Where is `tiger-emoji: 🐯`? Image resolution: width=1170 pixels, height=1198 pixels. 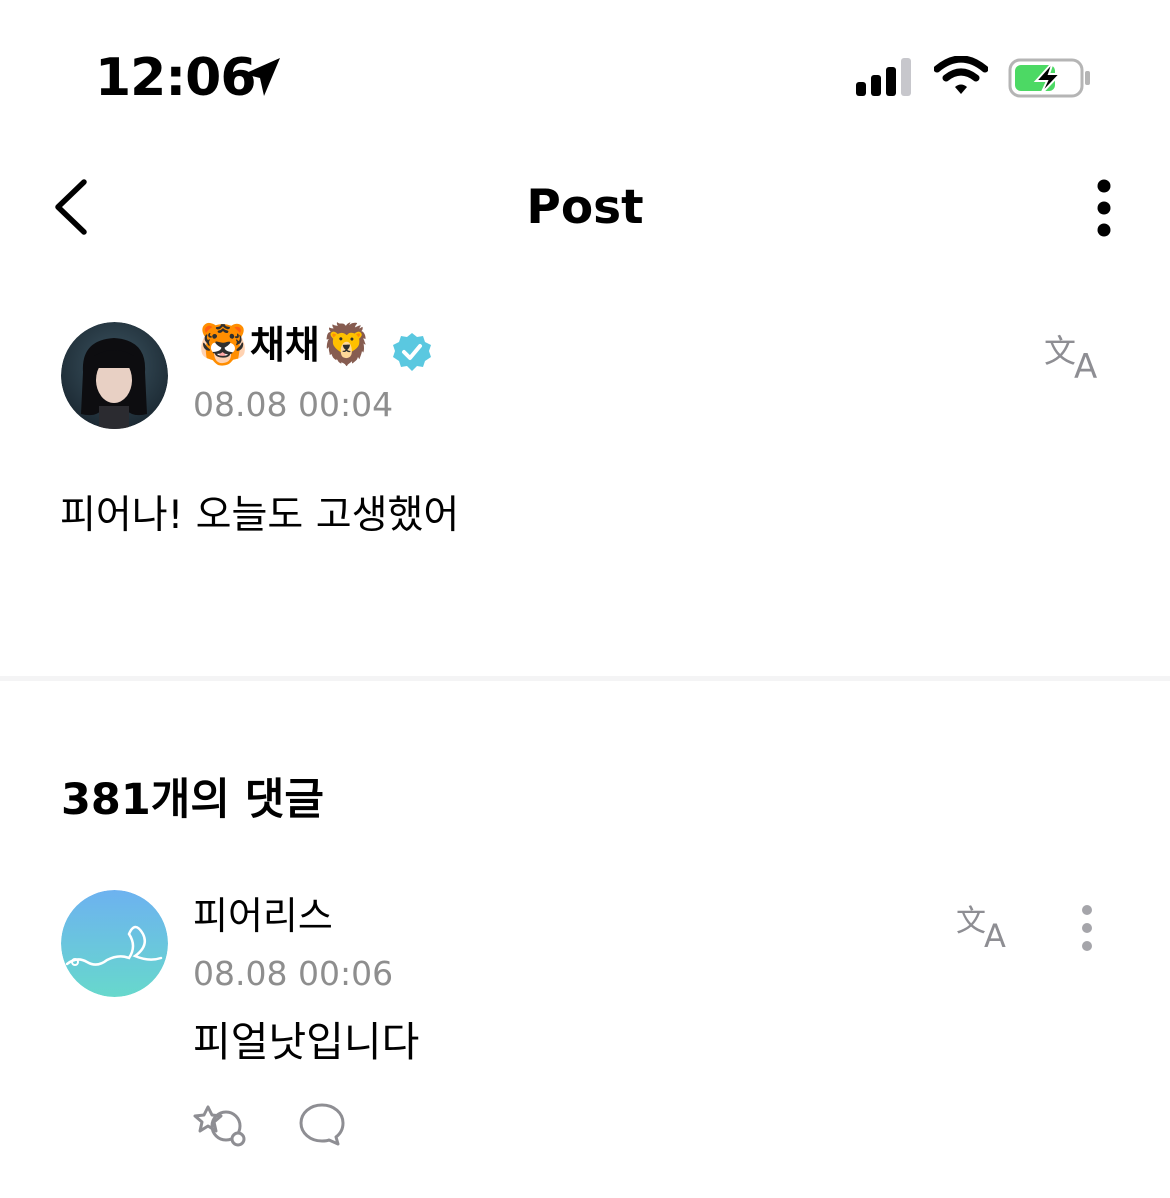
tiger-emoji: 🐯 is located at coordinates (223, 345).